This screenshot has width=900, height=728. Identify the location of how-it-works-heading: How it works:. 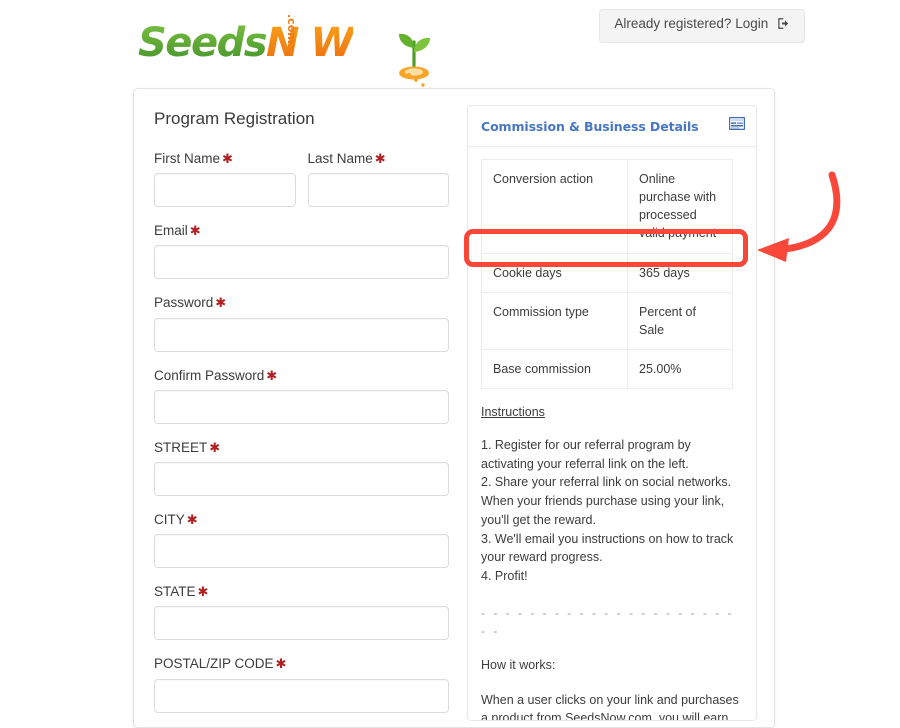
(518, 664).